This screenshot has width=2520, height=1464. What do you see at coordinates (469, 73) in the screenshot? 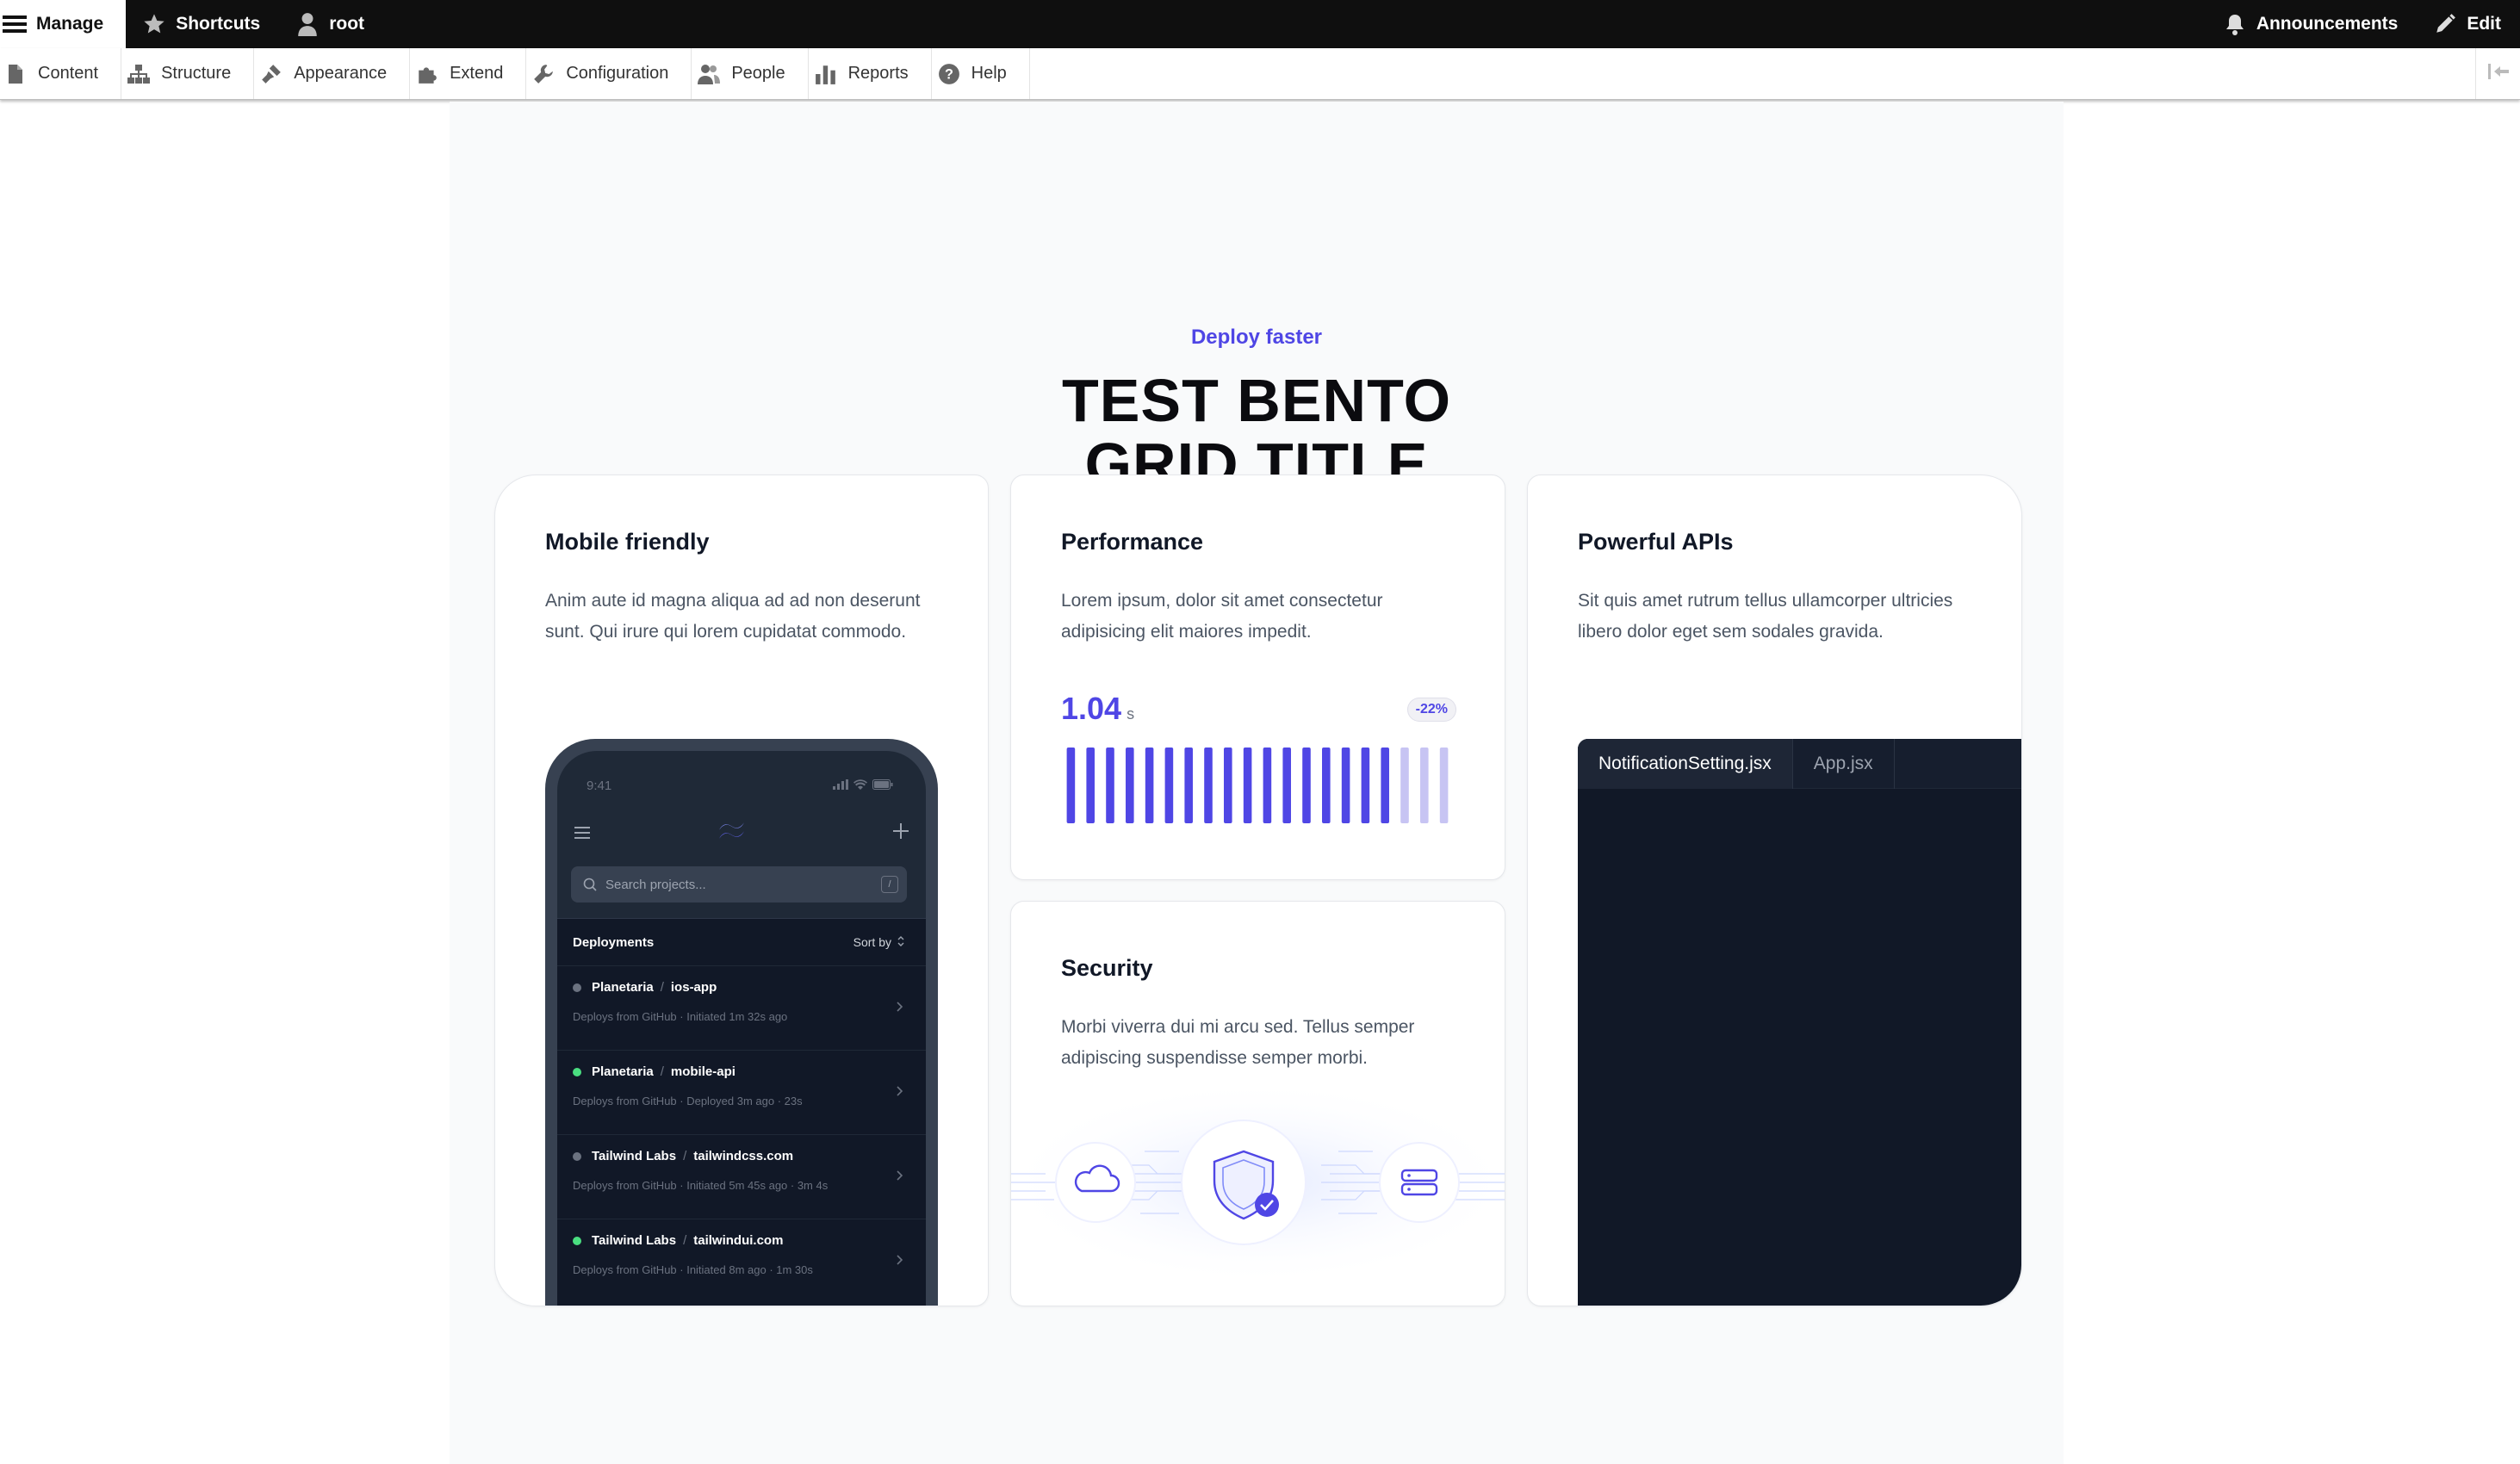
I see `tray-item-extend: Extend` at bounding box center [469, 73].